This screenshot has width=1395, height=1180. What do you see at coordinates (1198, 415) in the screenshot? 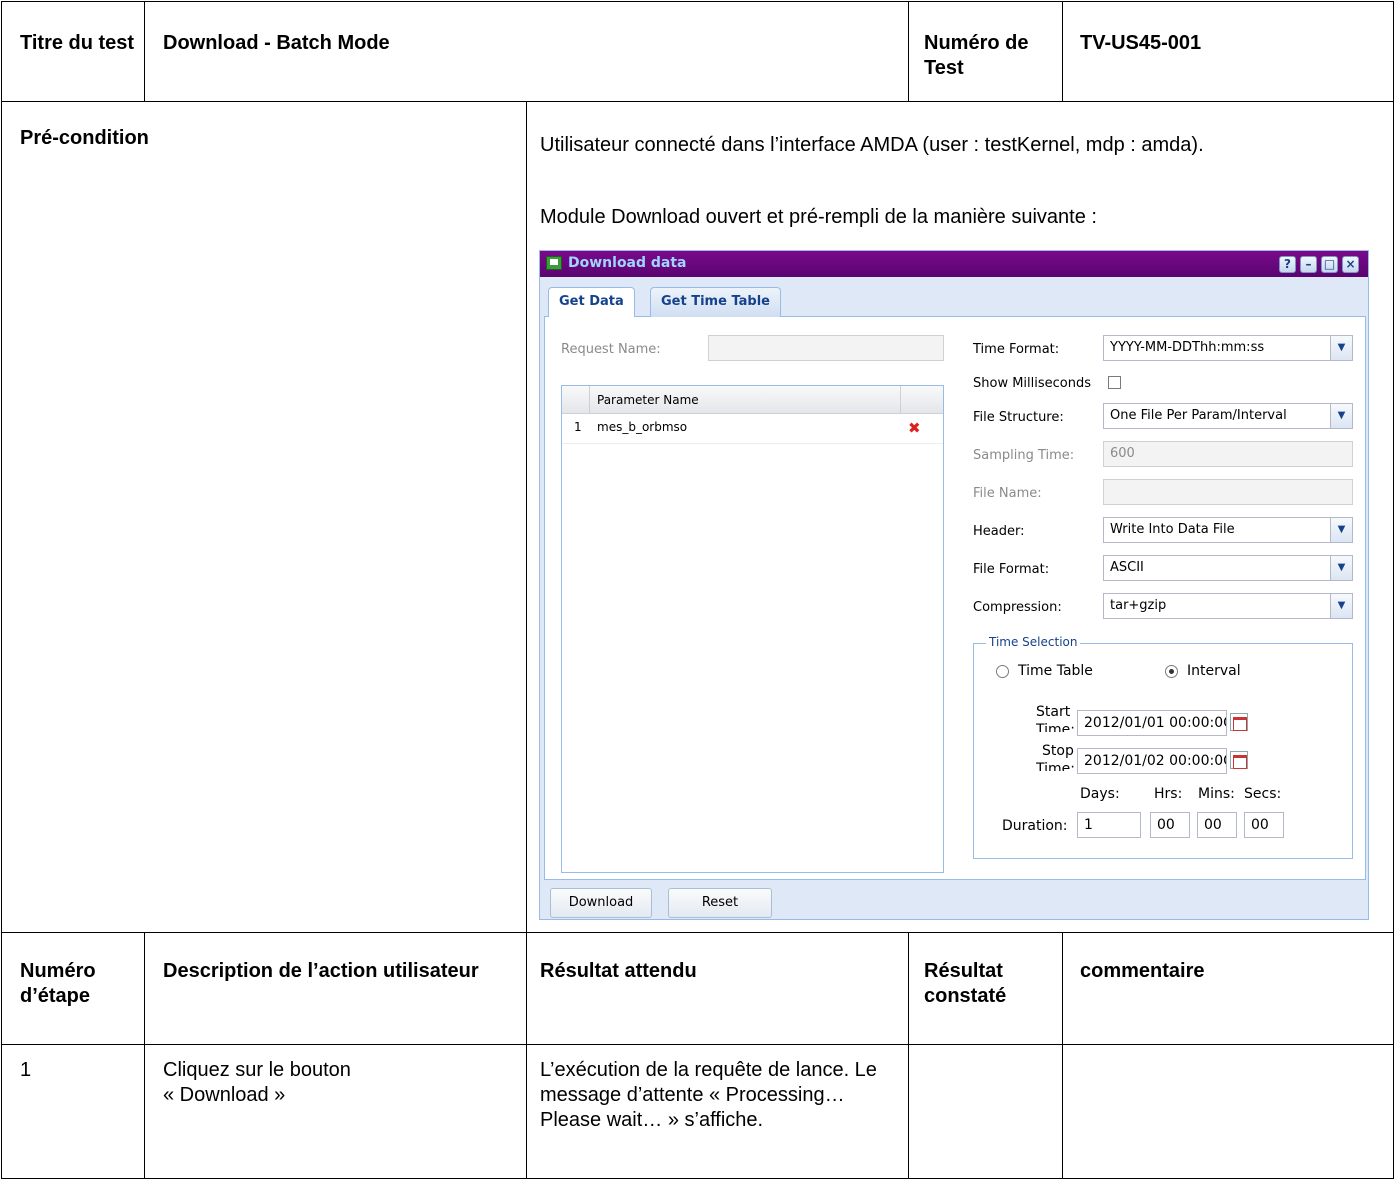
I see `file-structure-value: One File Per Param/Interval` at bounding box center [1198, 415].